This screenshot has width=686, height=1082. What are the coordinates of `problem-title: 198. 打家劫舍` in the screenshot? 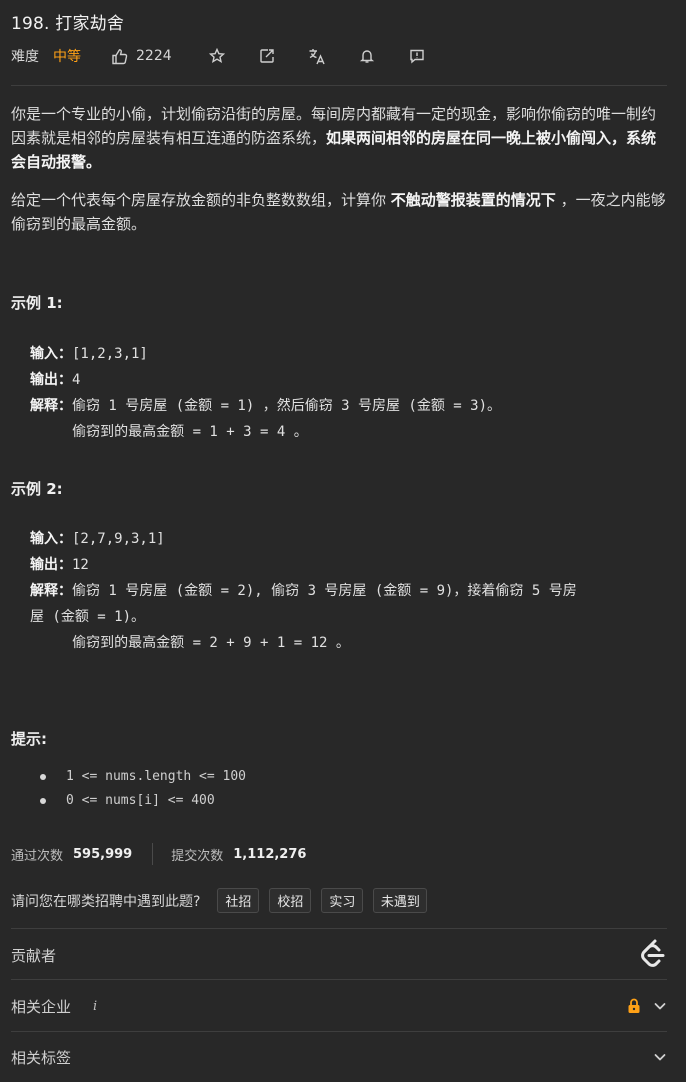 It's located at (68, 24).